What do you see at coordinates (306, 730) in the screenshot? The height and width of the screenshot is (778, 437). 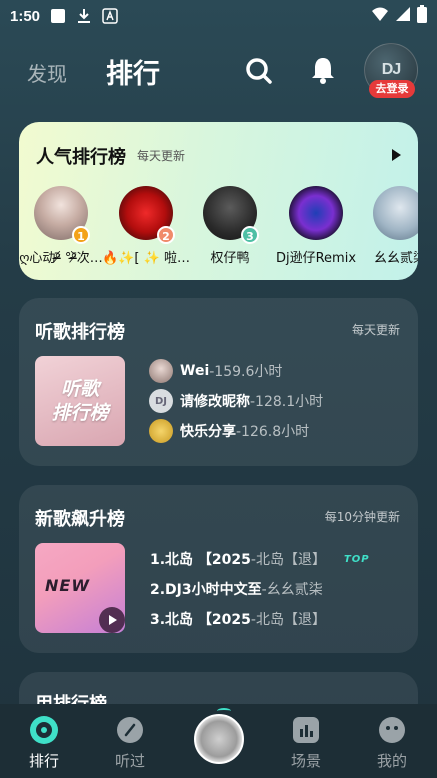 I see `scene-chart-icon` at bounding box center [306, 730].